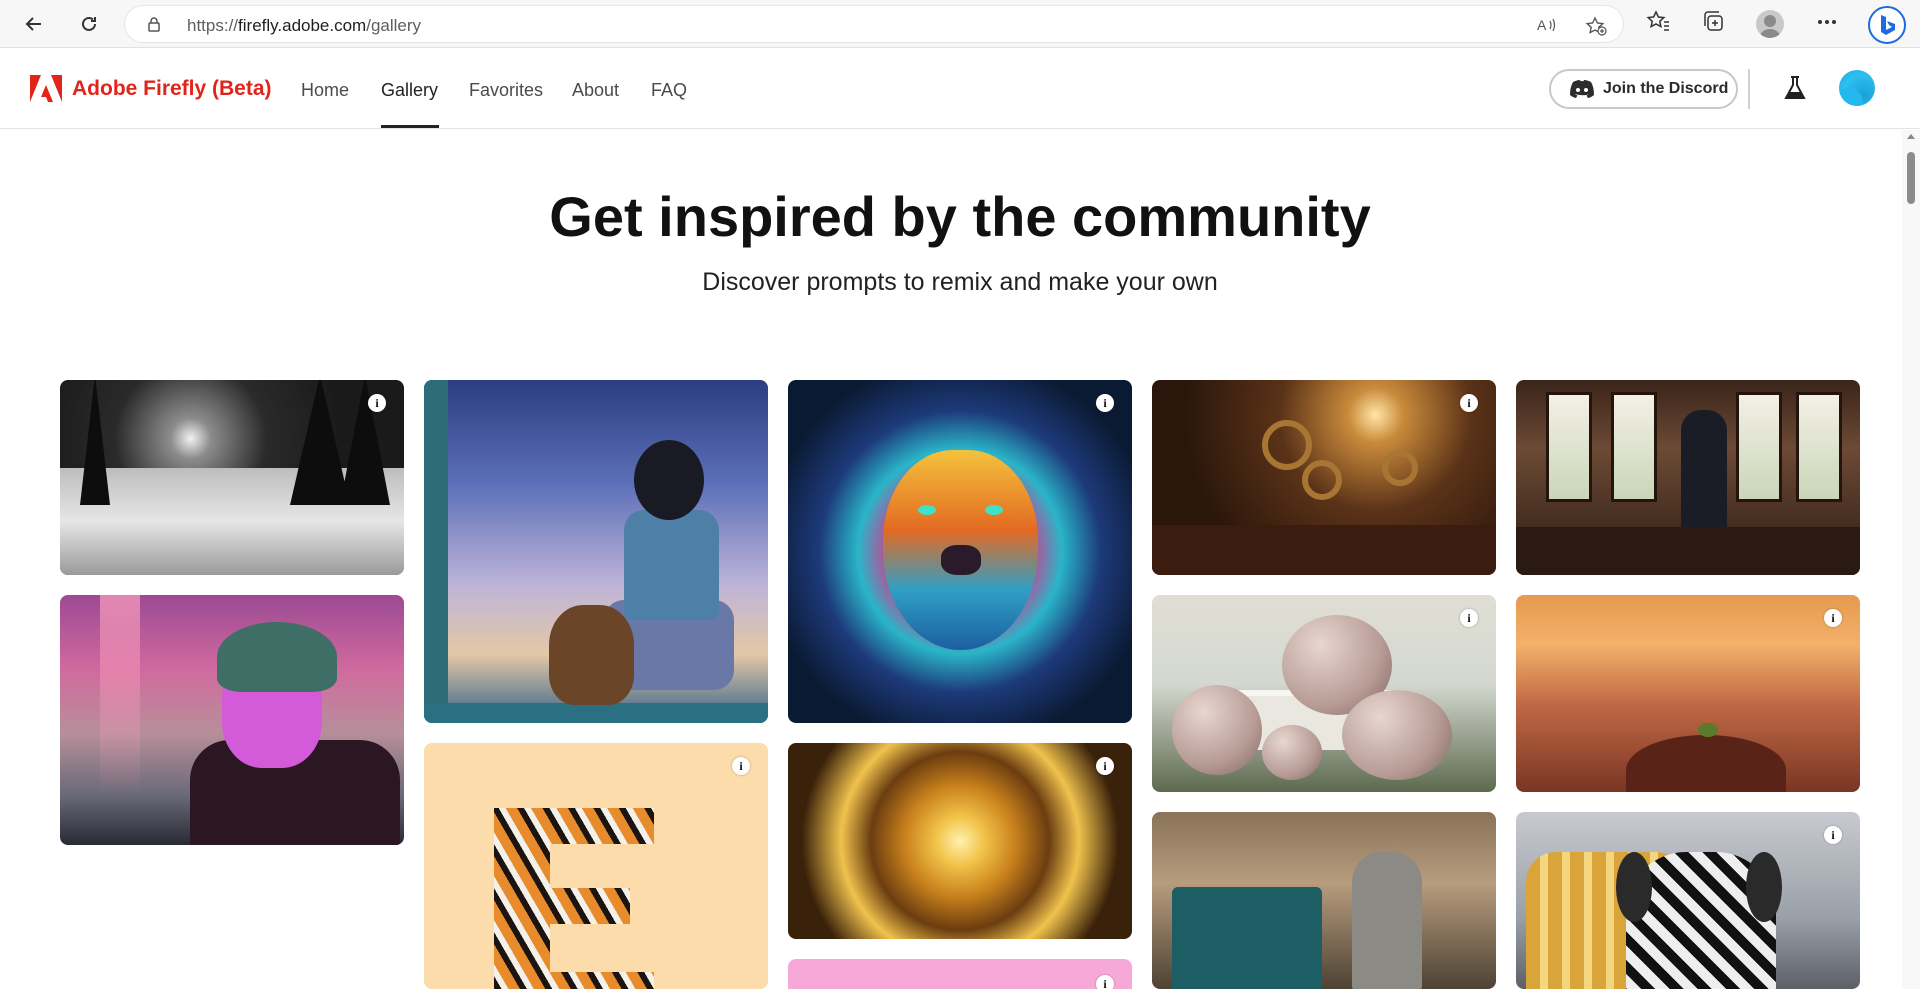 This screenshot has width=1920, height=989. Describe the element at coordinates (232, 720) in the screenshot. I see `gallery-card-neon-portrait` at that location.